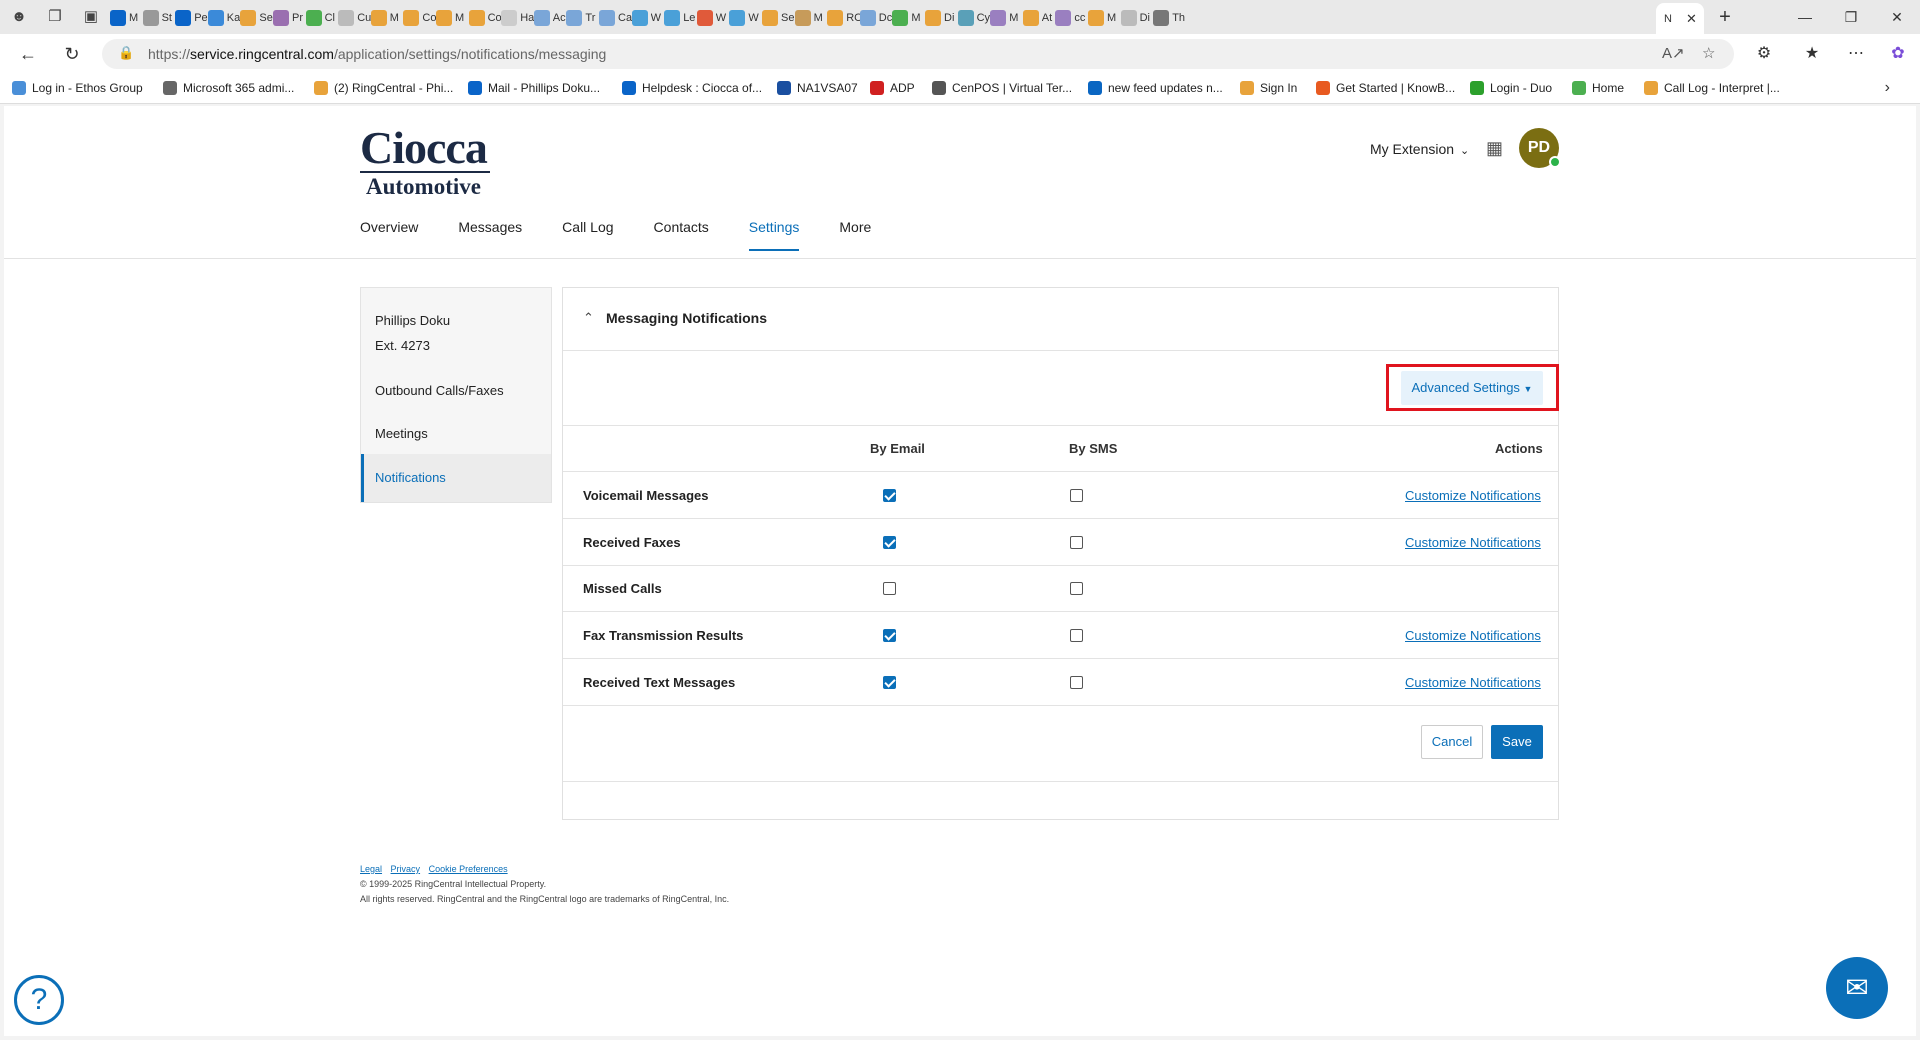 The width and height of the screenshot is (1920, 1040). I want to click on cancel-button: Cancel, so click(1452, 742).